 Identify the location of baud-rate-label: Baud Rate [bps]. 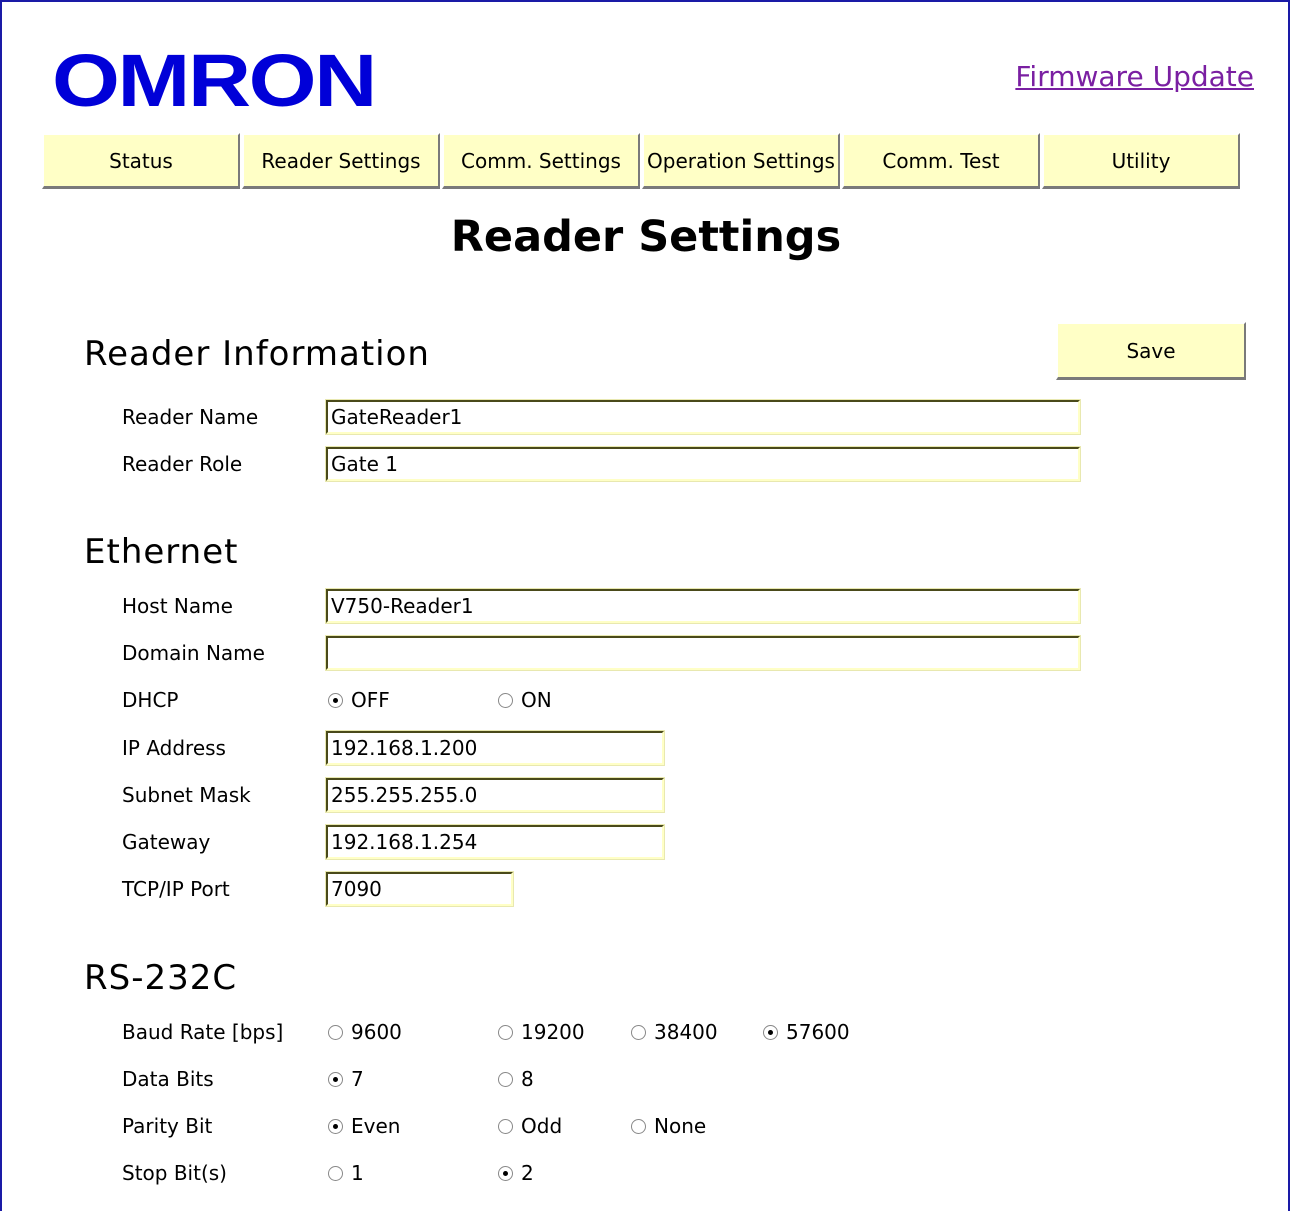
(203, 1032).